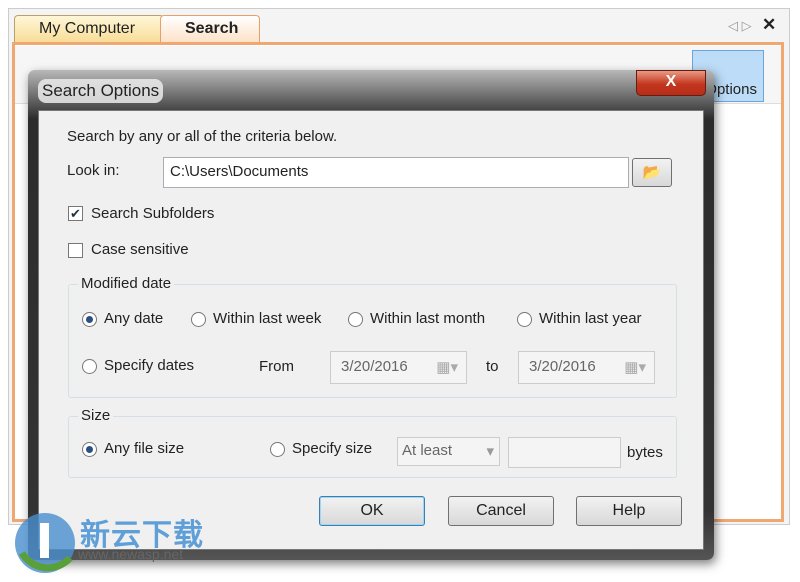 The height and width of the screenshot is (582, 800). Describe the element at coordinates (374, 366) in the screenshot. I see `from-date-value: 3/20/2016` at that location.